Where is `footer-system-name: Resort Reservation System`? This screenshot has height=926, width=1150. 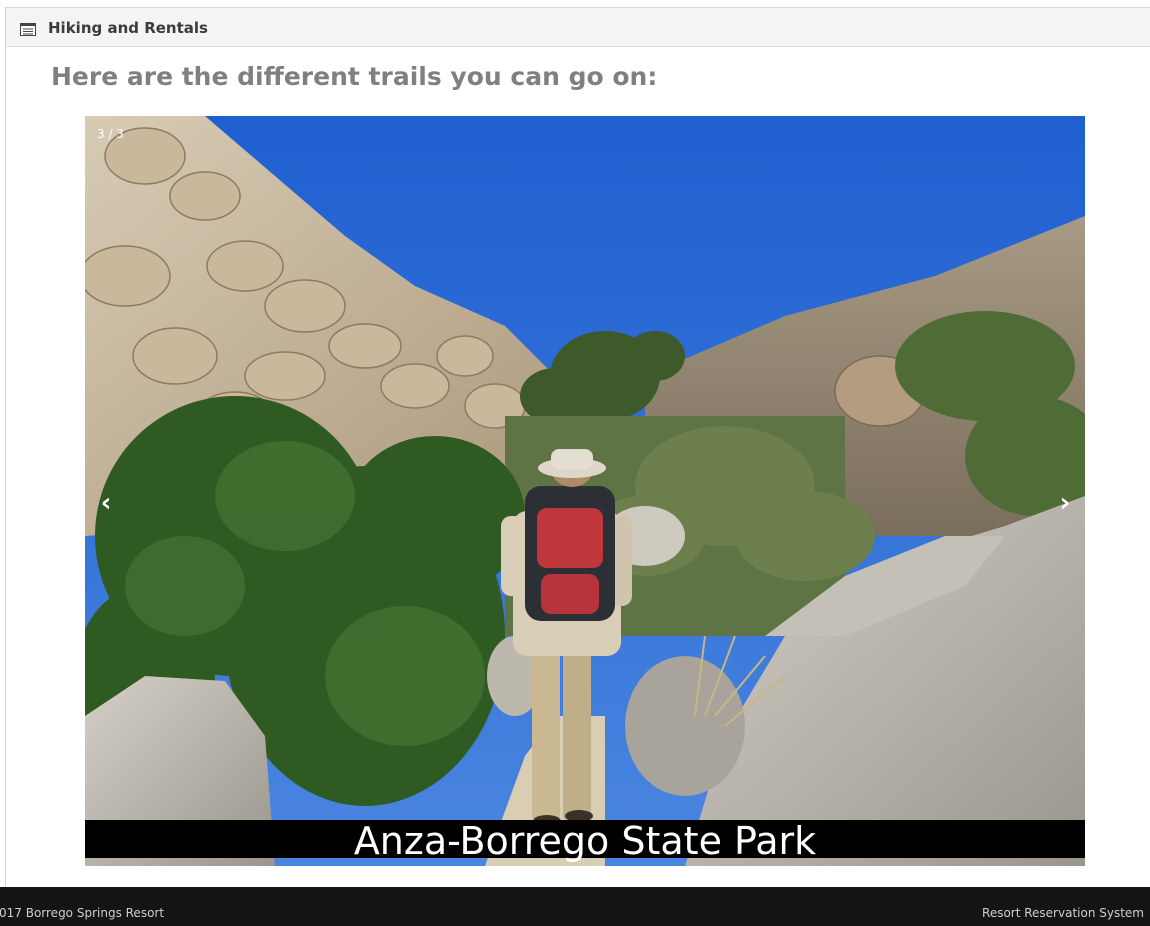
footer-system-name: Resort Reservation System is located at coordinates (1063, 913).